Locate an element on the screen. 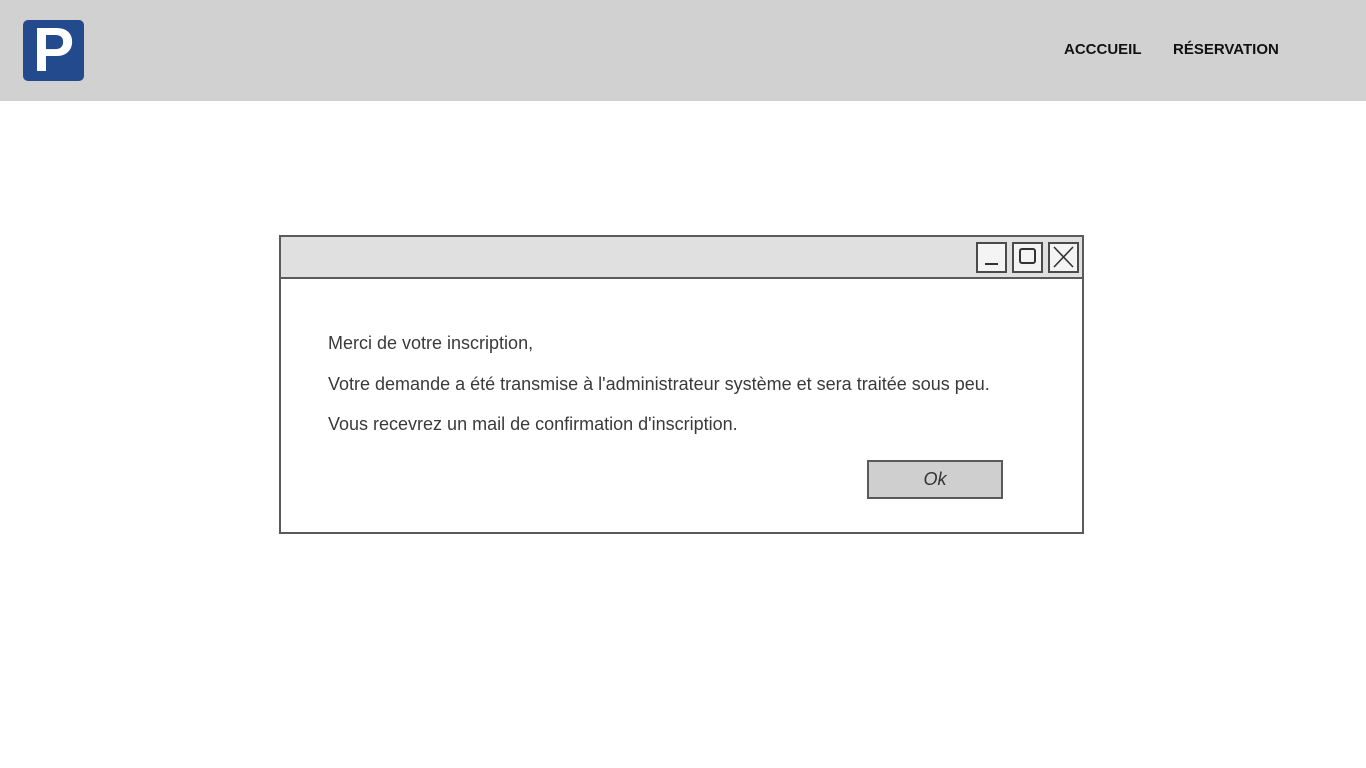 The image size is (1366, 768). dialog-titlebar is located at coordinates (681, 258).